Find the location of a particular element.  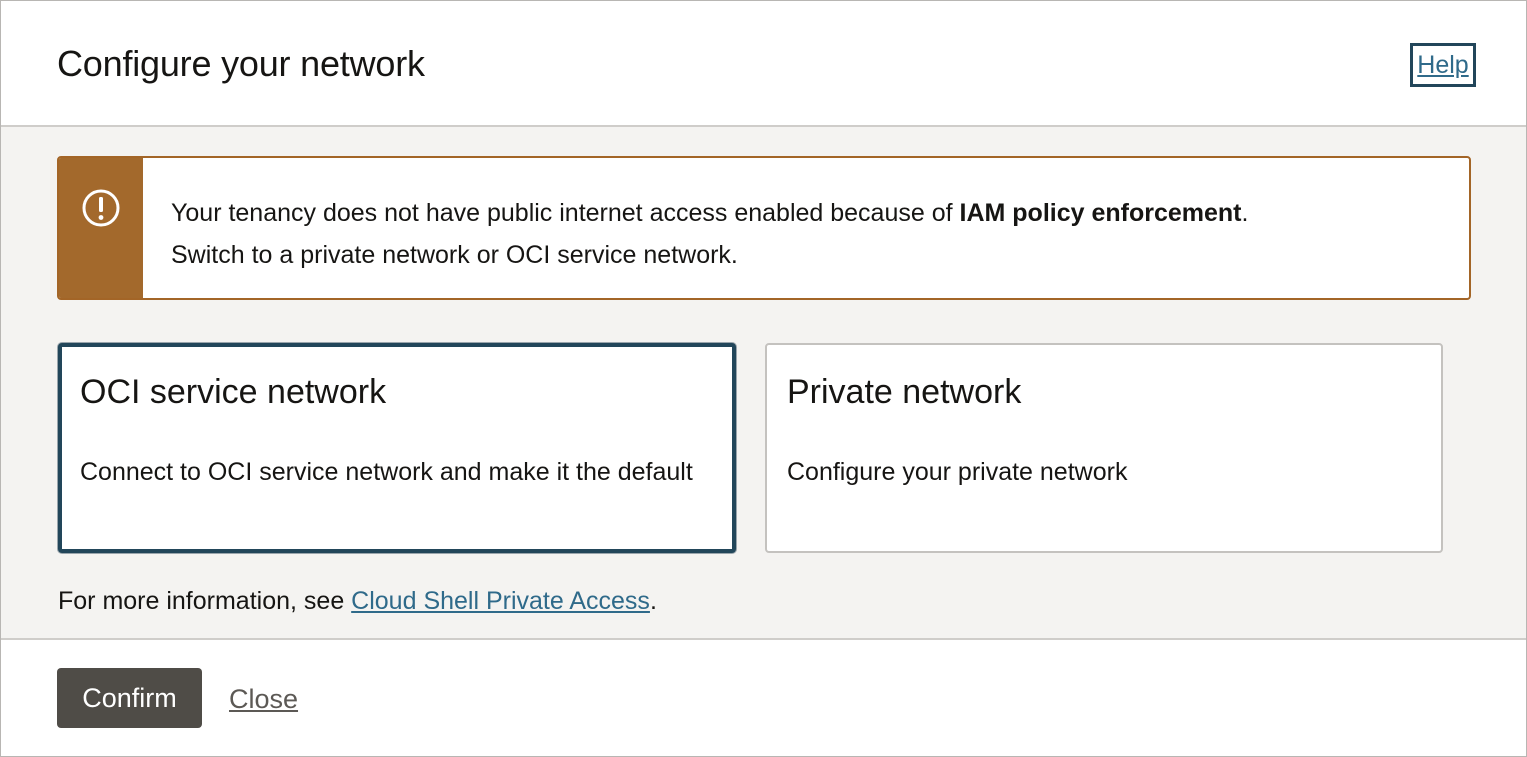

option-title: Private network is located at coordinates (904, 392).